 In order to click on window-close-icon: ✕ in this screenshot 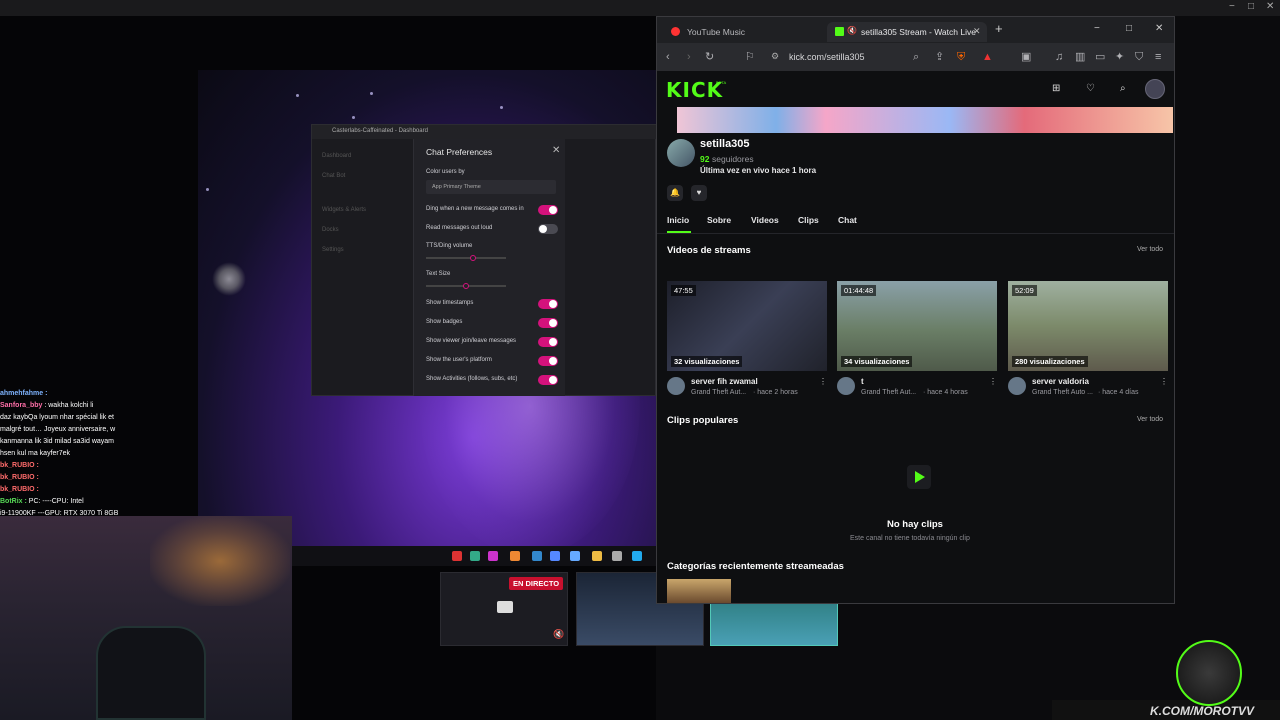, I will do `click(1159, 28)`.